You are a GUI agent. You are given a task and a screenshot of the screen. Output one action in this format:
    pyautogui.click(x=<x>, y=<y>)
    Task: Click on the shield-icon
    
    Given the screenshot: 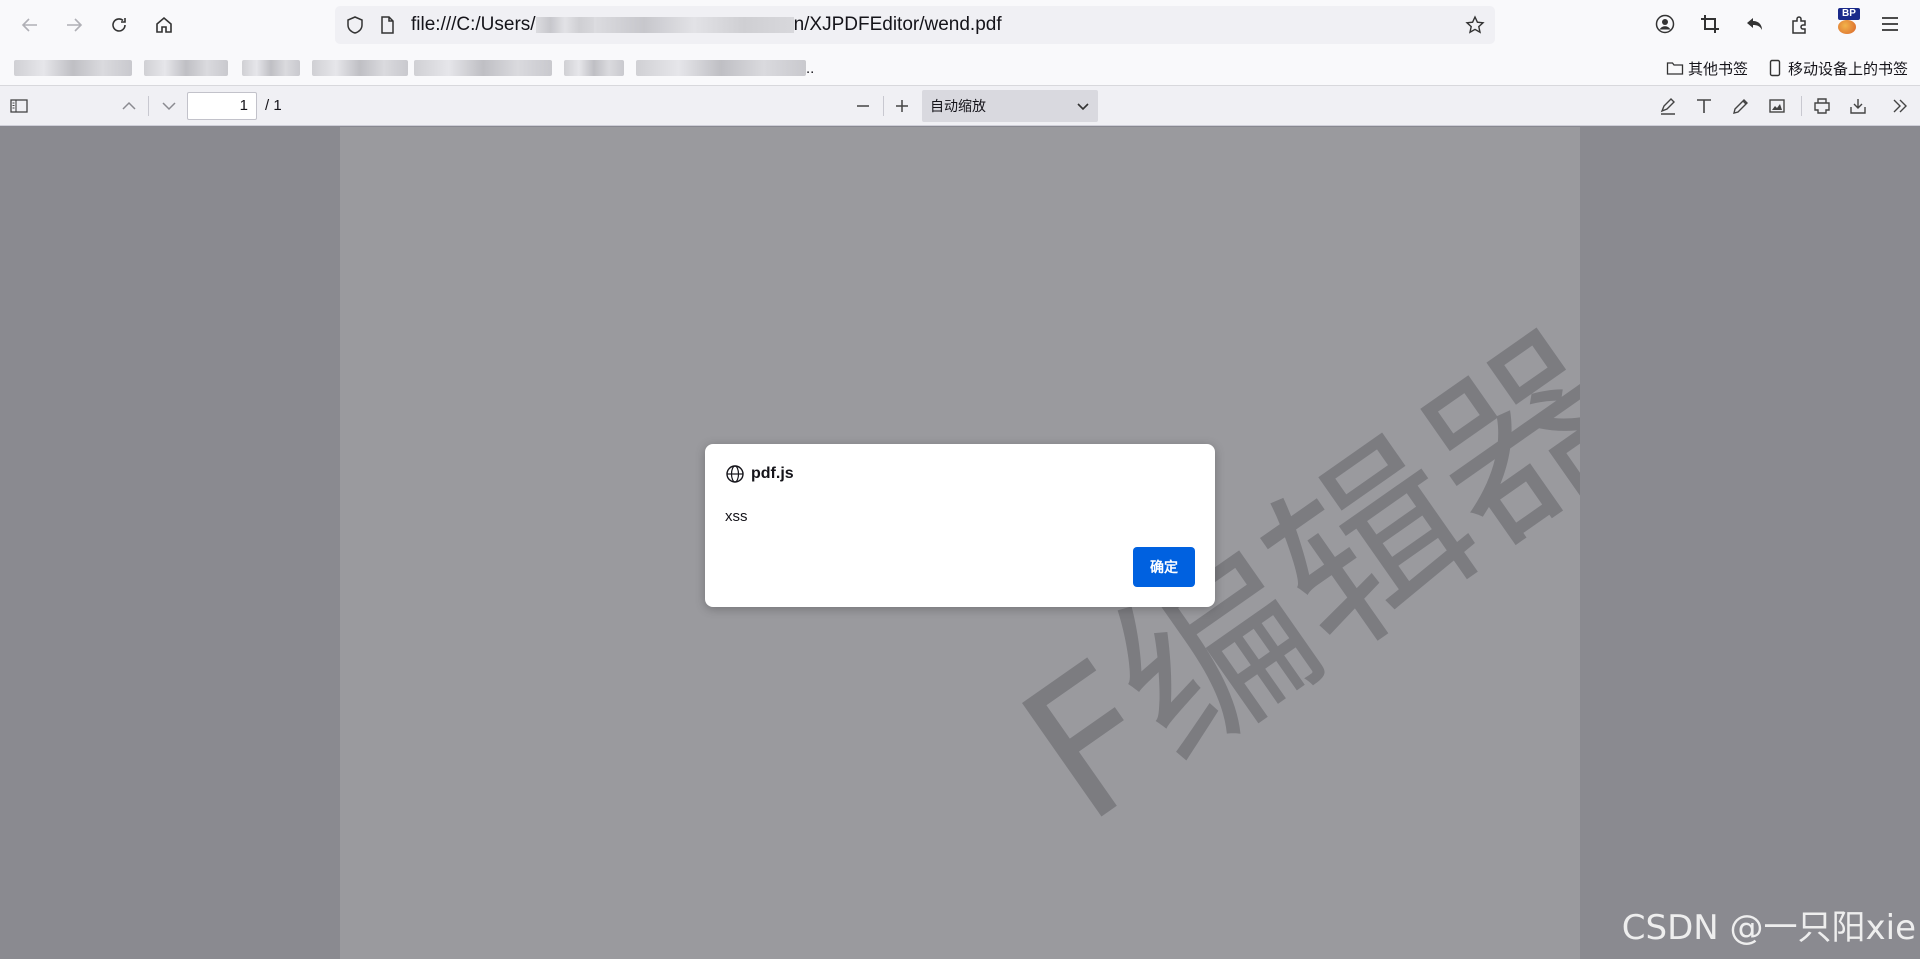 What is the action you would take?
    pyautogui.click(x=355, y=25)
    